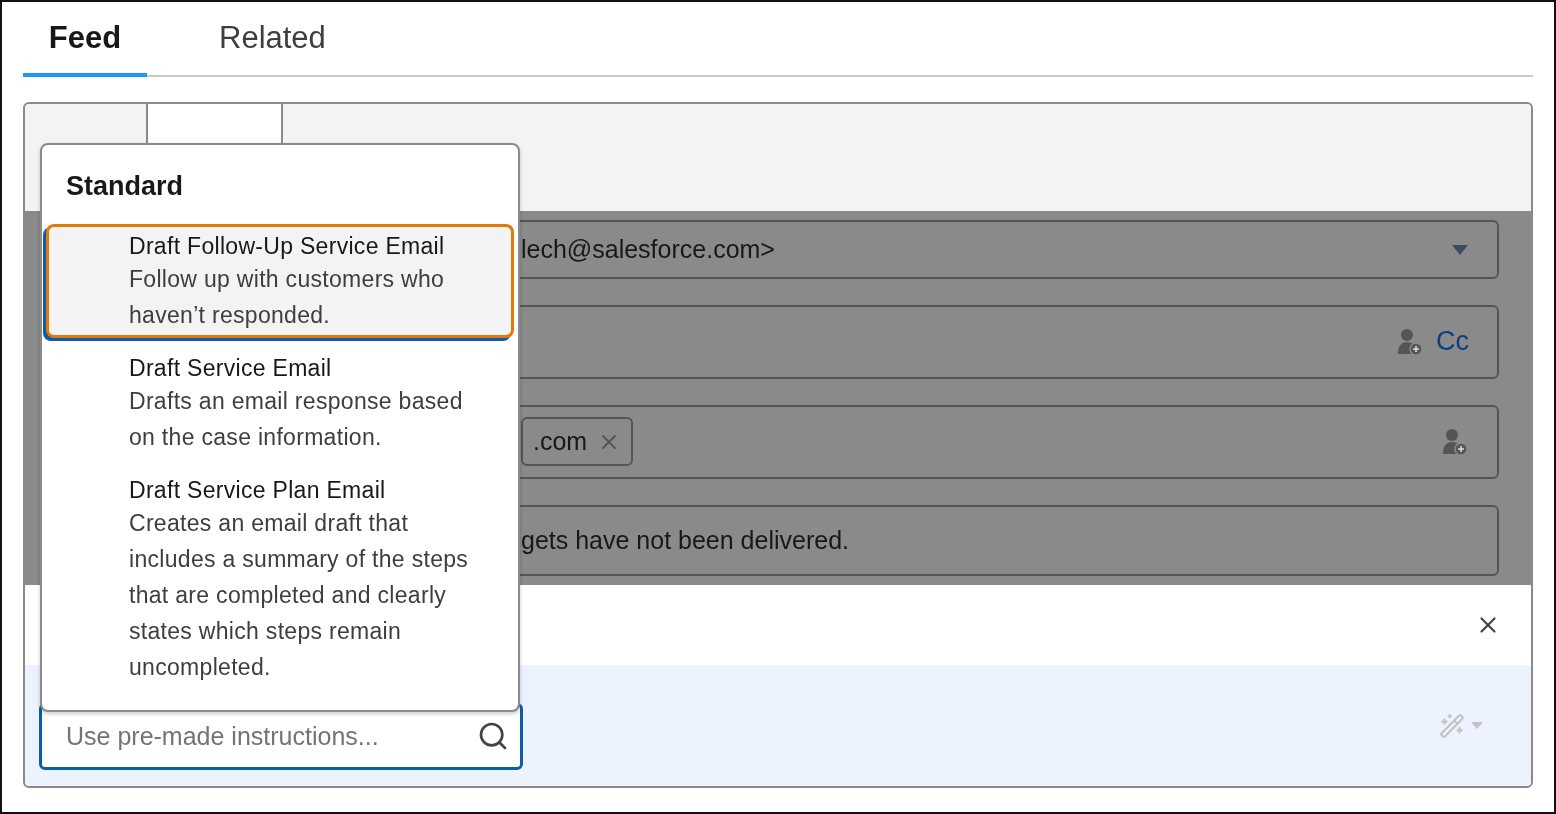 Image resolution: width=1556 pixels, height=814 pixels. I want to click on tab: Feed, so click(85, 39).